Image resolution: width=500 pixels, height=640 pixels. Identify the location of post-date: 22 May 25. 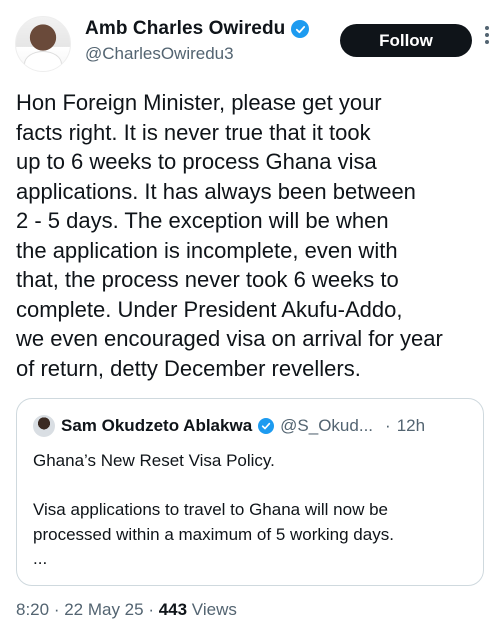
(103, 609).